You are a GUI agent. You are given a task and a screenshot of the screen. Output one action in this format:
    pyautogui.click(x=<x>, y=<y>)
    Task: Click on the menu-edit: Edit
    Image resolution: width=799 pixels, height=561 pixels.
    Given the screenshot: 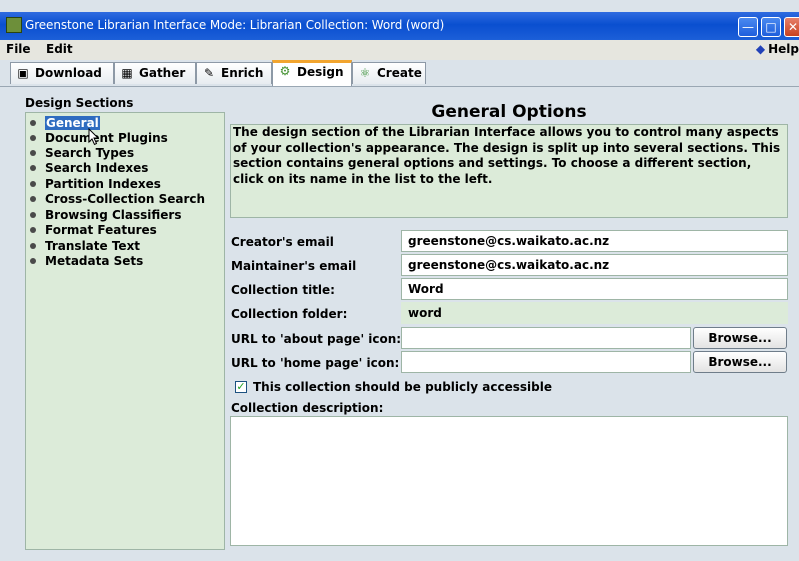 What is the action you would take?
    pyautogui.click(x=59, y=49)
    